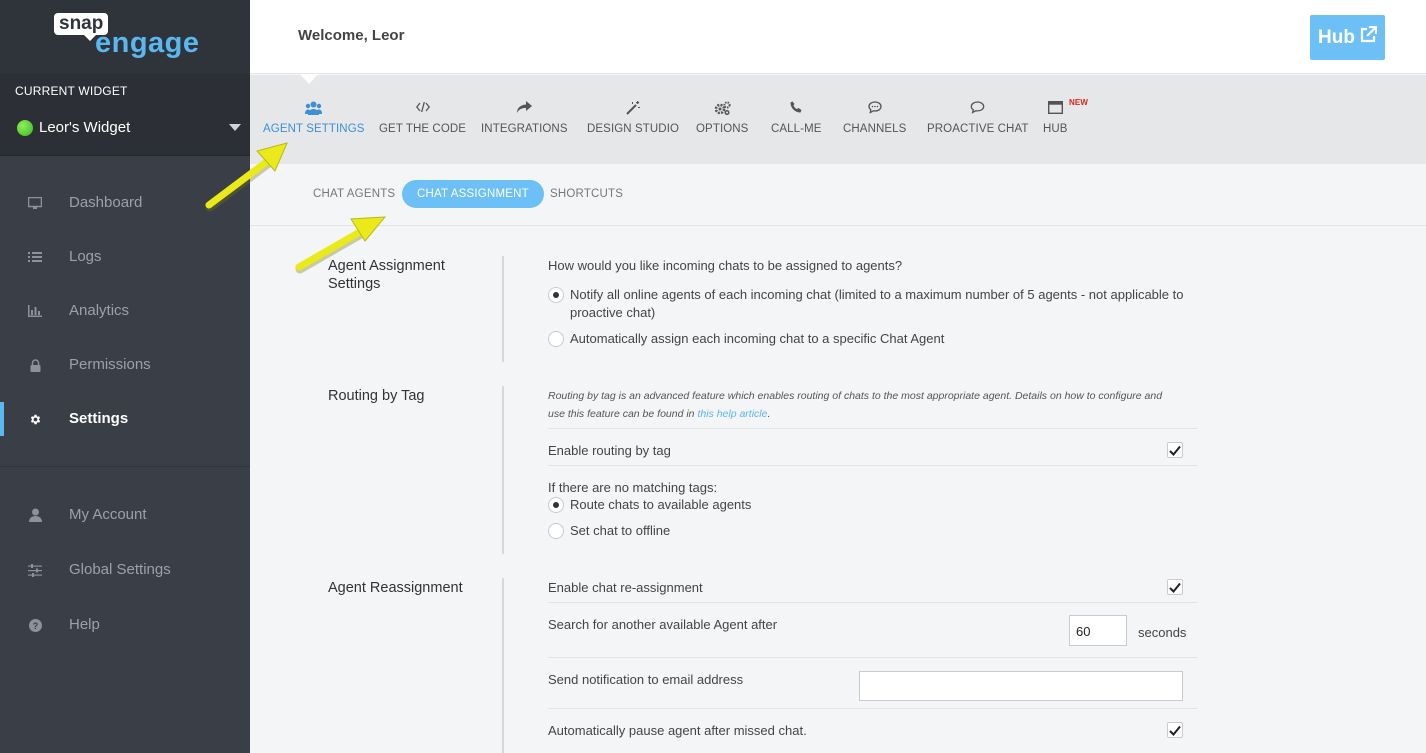 This screenshot has height=753, width=1426. Describe the element at coordinates (99, 310) in the screenshot. I see `sidebar-item-label: Analytics` at that location.